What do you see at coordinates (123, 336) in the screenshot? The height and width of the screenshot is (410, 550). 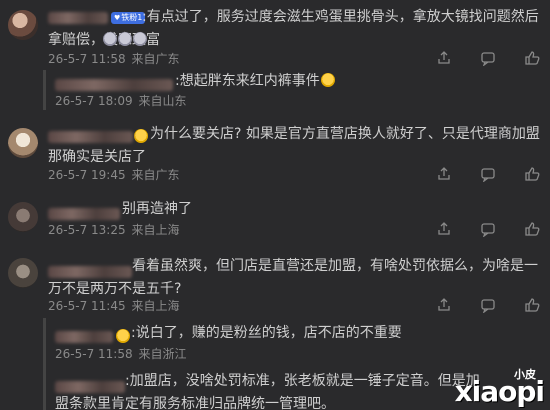 I see `crown-emoji-icon` at bounding box center [123, 336].